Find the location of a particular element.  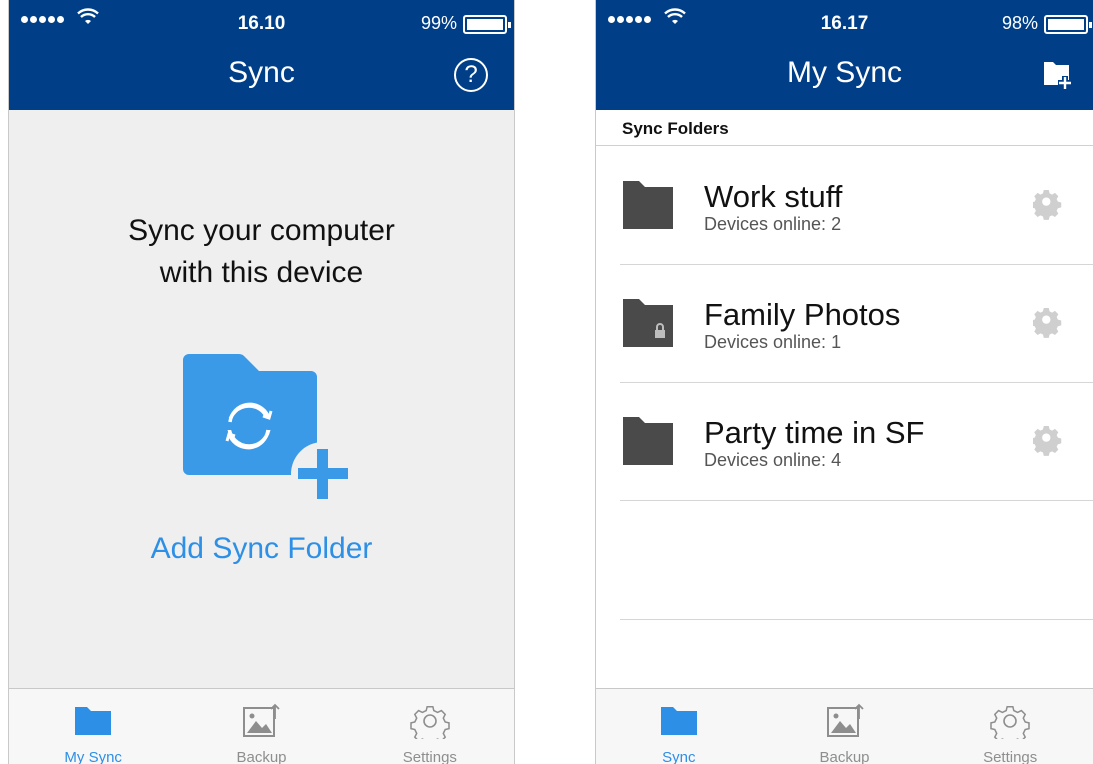

section-header: Sync Folders is located at coordinates (844, 128).